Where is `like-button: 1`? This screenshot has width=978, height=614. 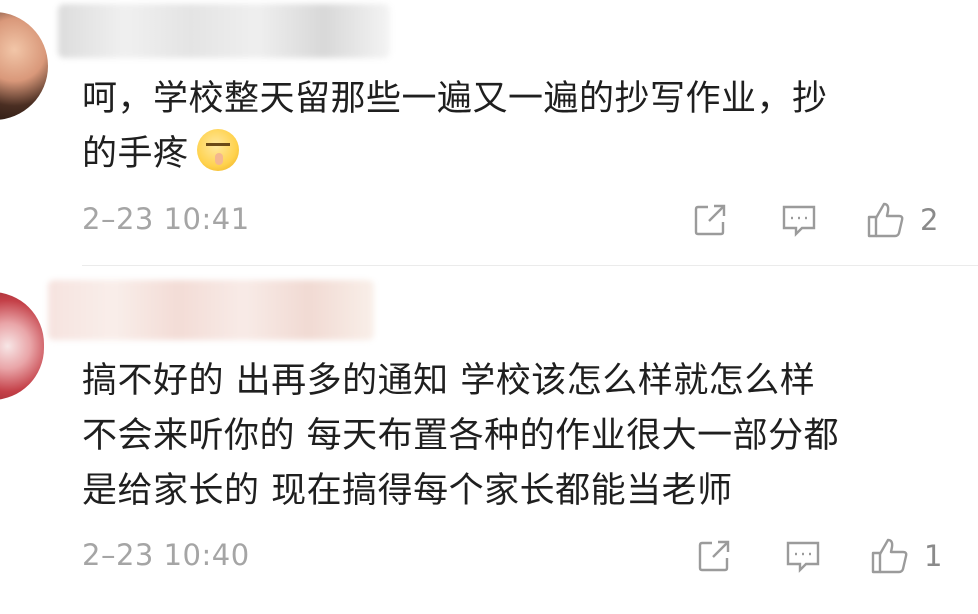 like-button: 1 is located at coordinates (906, 556).